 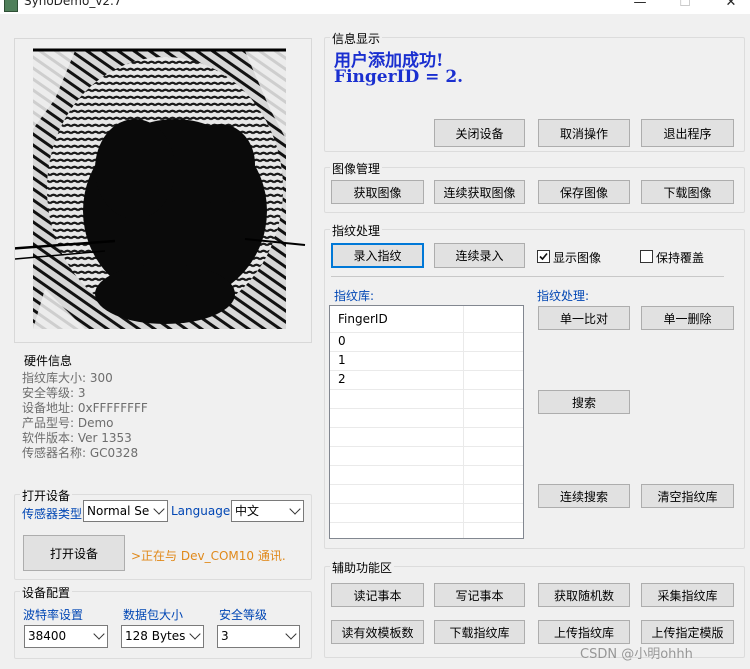 I want to click on show-image-label: 显示图像, so click(x=577, y=258).